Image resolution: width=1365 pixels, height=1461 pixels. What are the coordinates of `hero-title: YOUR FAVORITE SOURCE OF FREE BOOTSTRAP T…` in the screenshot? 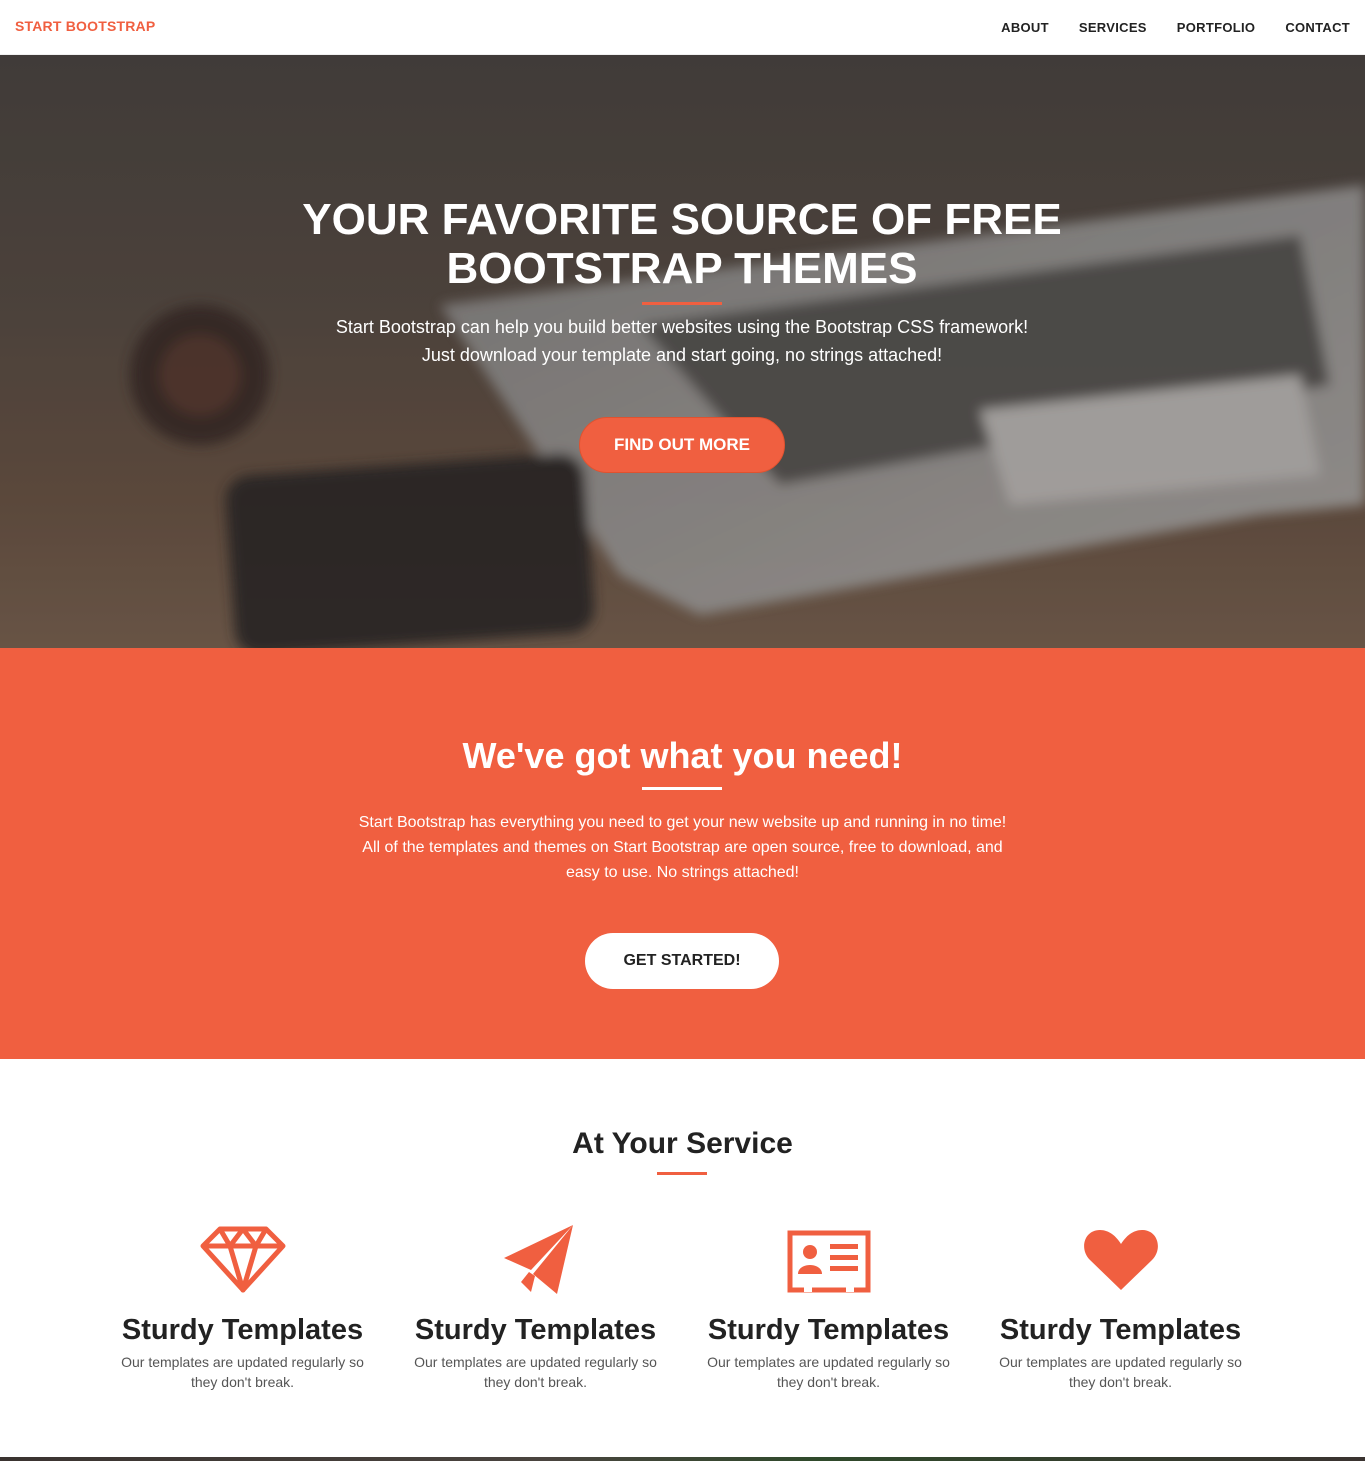 It's located at (682, 244).